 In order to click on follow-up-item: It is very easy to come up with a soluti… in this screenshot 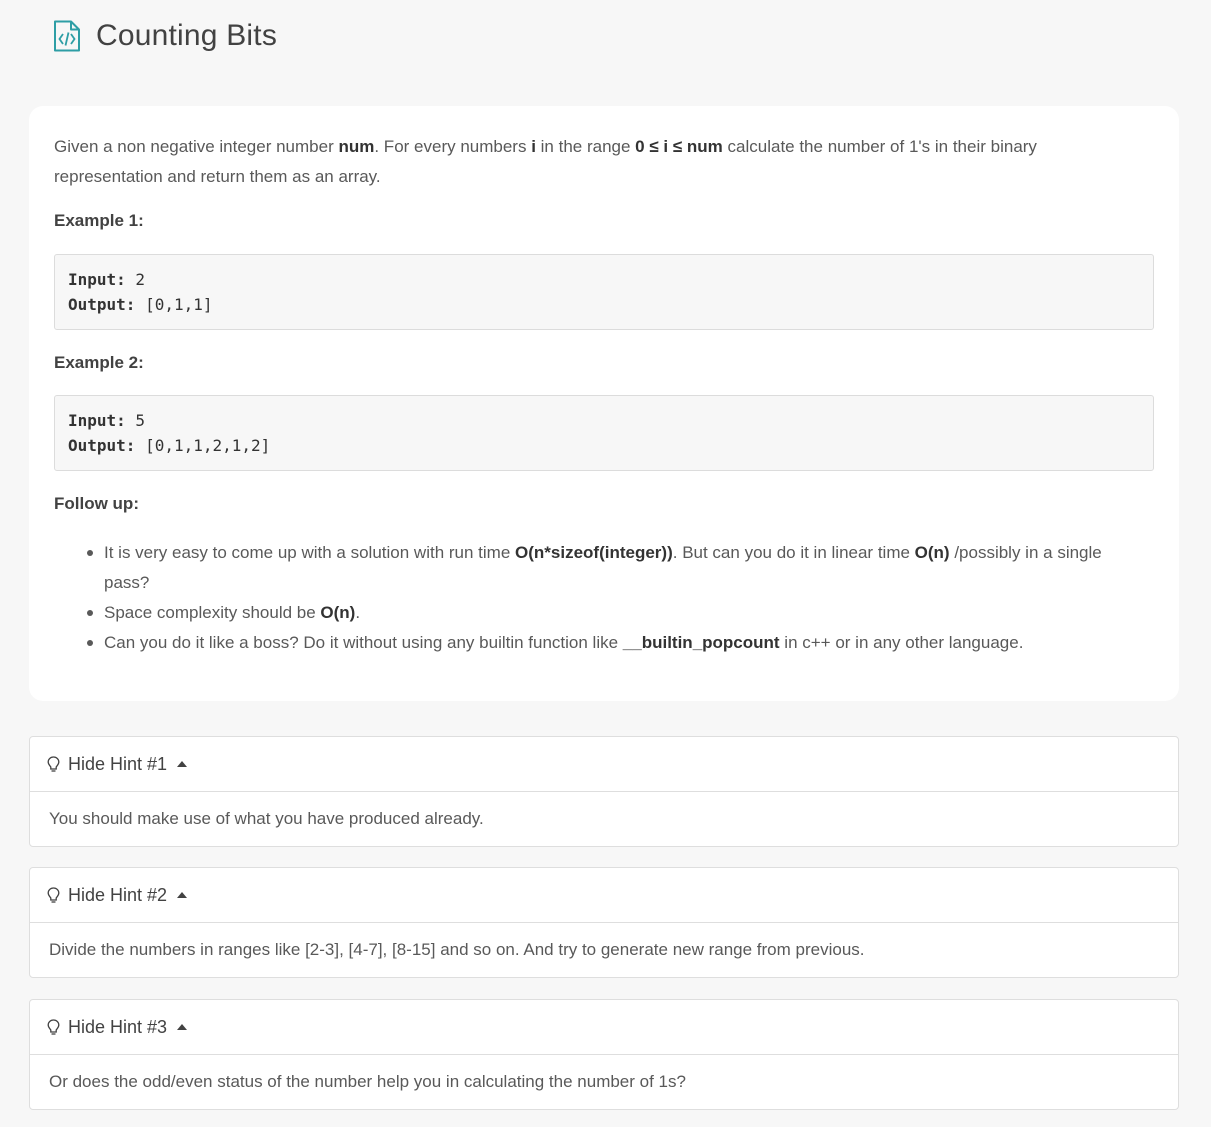, I will do `click(614, 568)`.